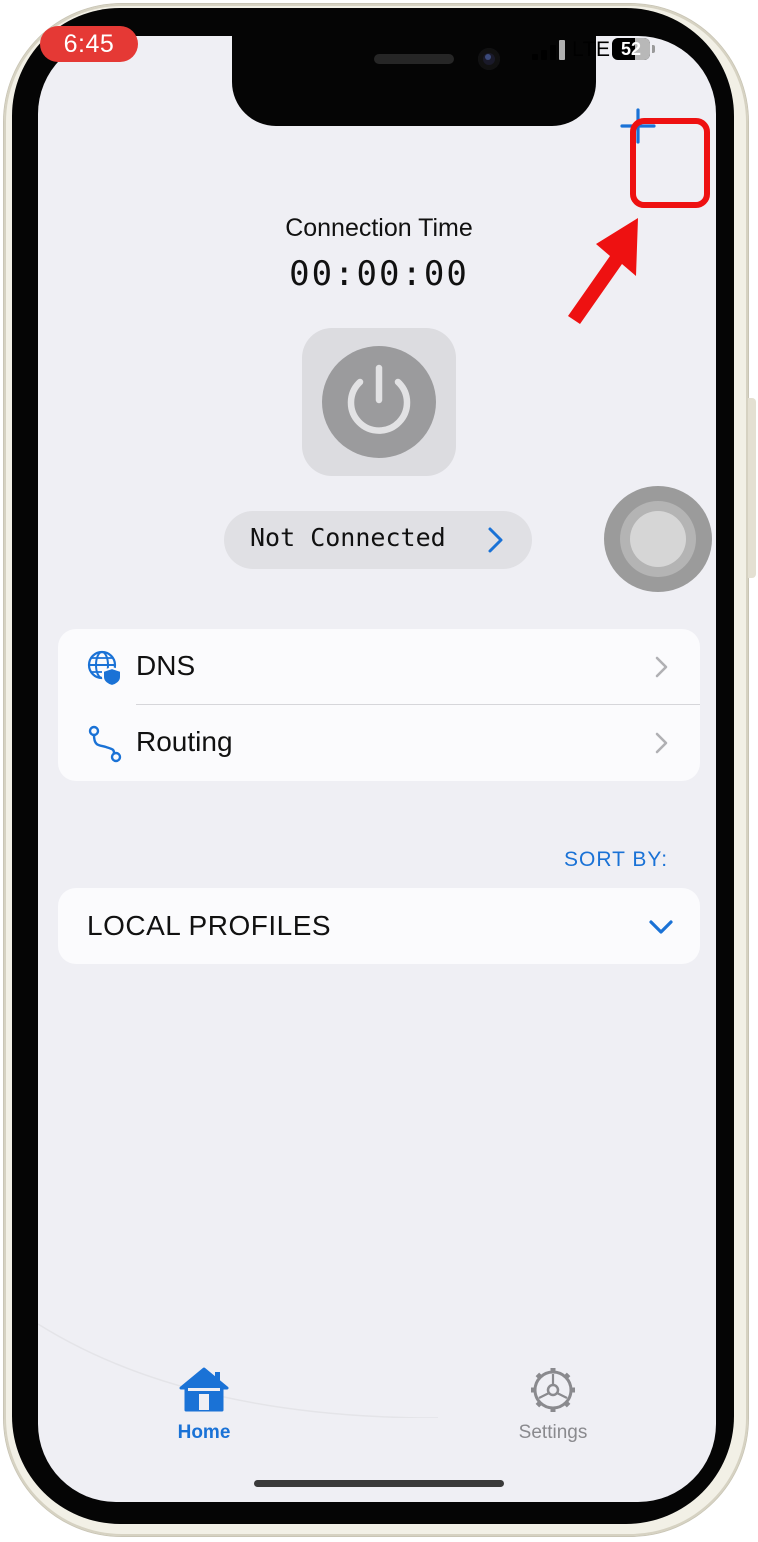 The image size is (758, 1542). What do you see at coordinates (105, 744) in the screenshot?
I see `route-icon` at bounding box center [105, 744].